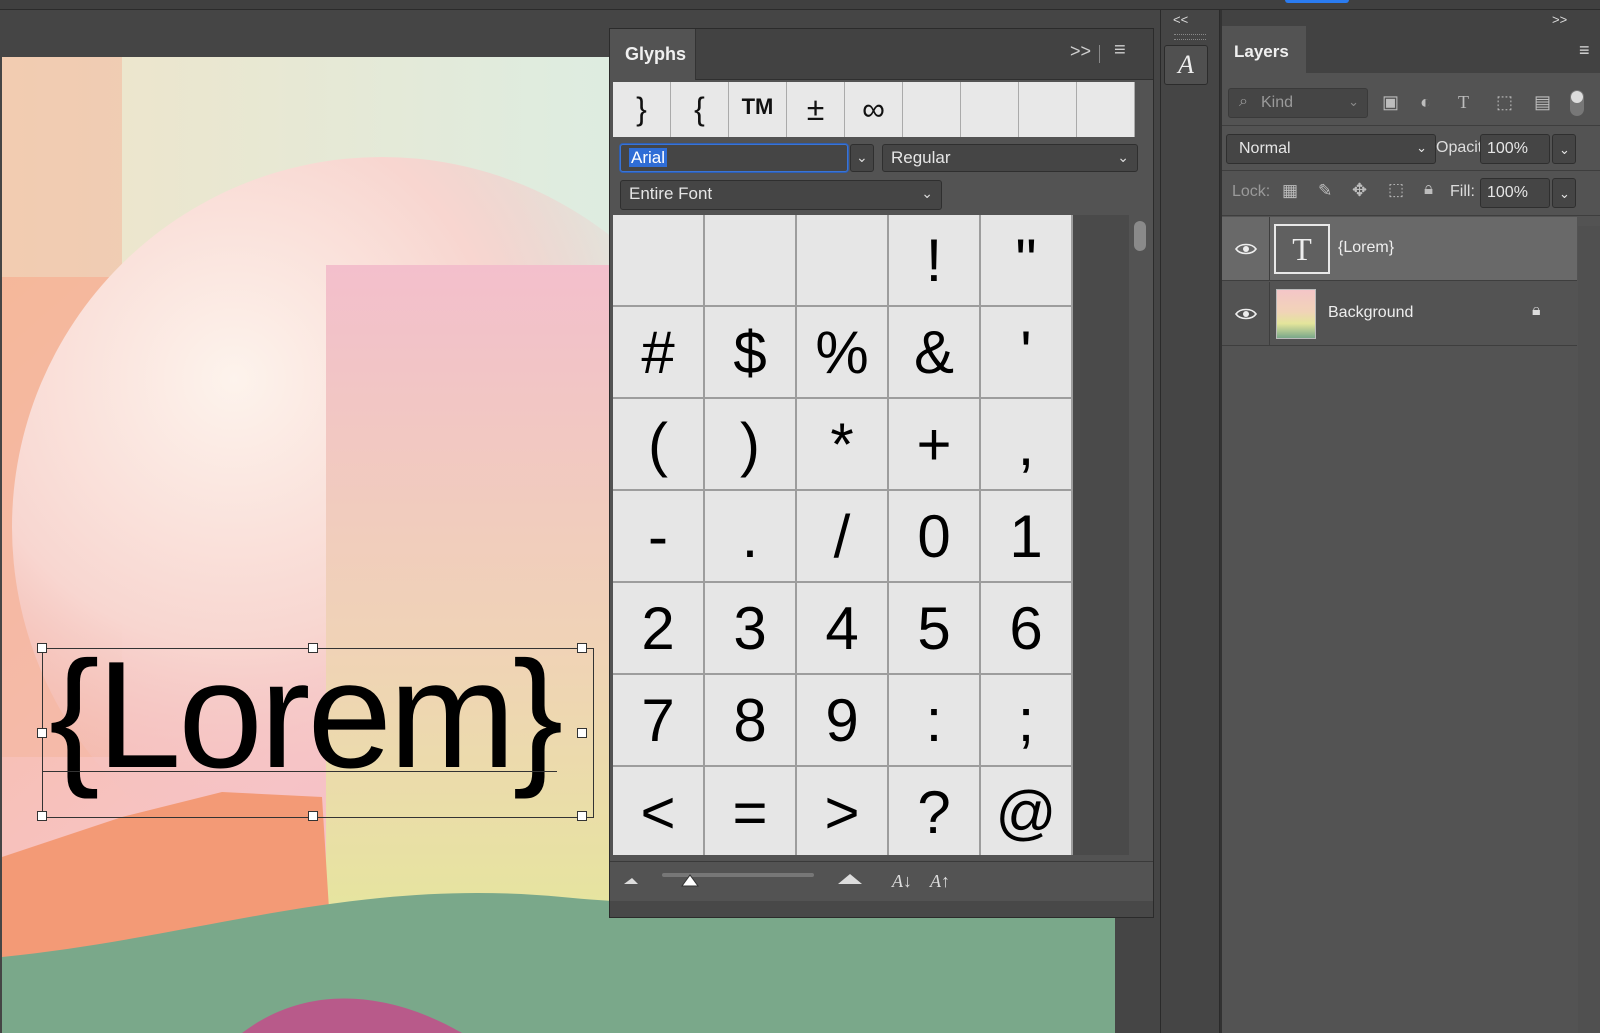  Describe the element at coordinates (1564, 149) in the screenshot. I see `opacity-dropdown-chevron-icon: ⌄` at that location.